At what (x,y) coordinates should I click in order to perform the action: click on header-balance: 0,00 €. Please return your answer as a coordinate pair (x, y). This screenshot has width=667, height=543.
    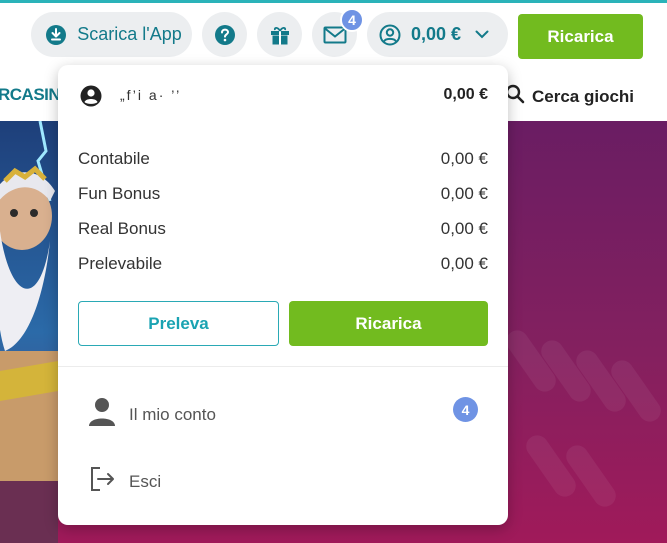
    Looking at the image, I should click on (436, 34).